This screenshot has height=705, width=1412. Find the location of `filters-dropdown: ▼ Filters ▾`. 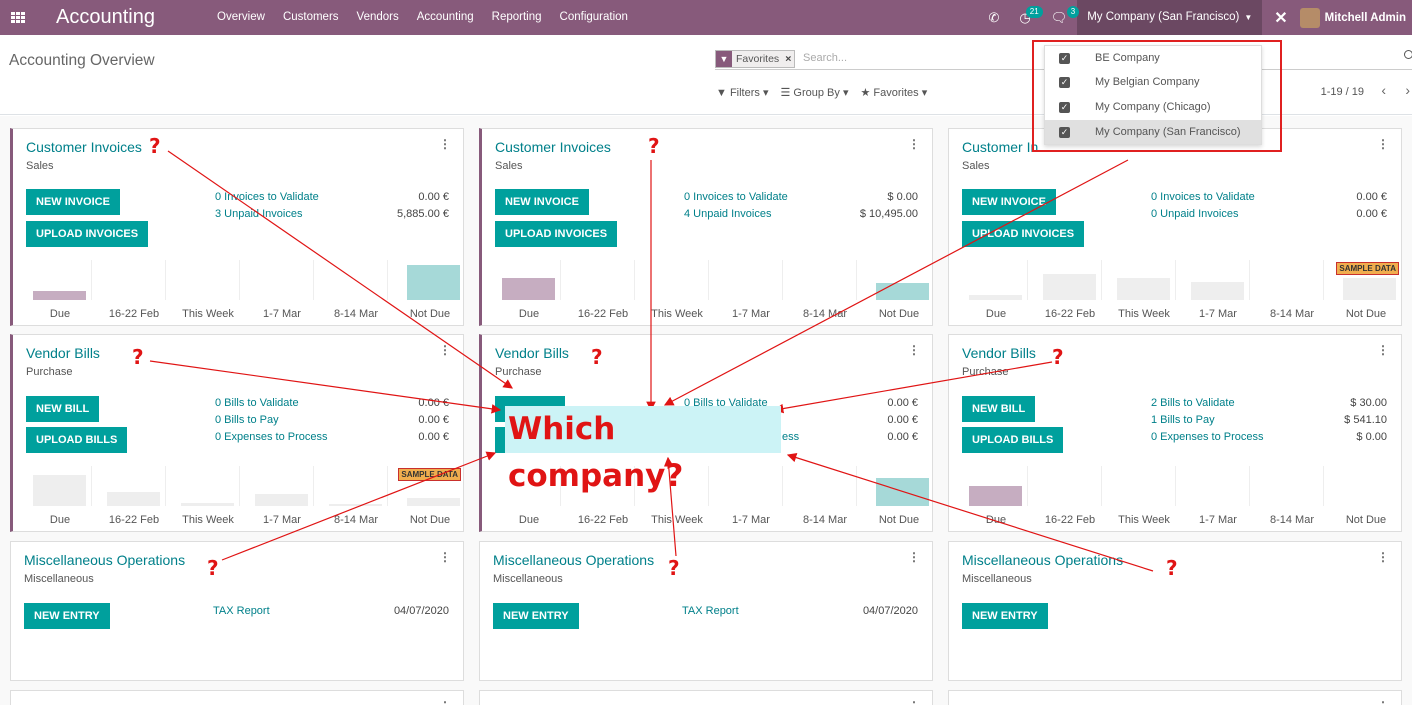

filters-dropdown: ▼ Filters ▾ is located at coordinates (742, 92).